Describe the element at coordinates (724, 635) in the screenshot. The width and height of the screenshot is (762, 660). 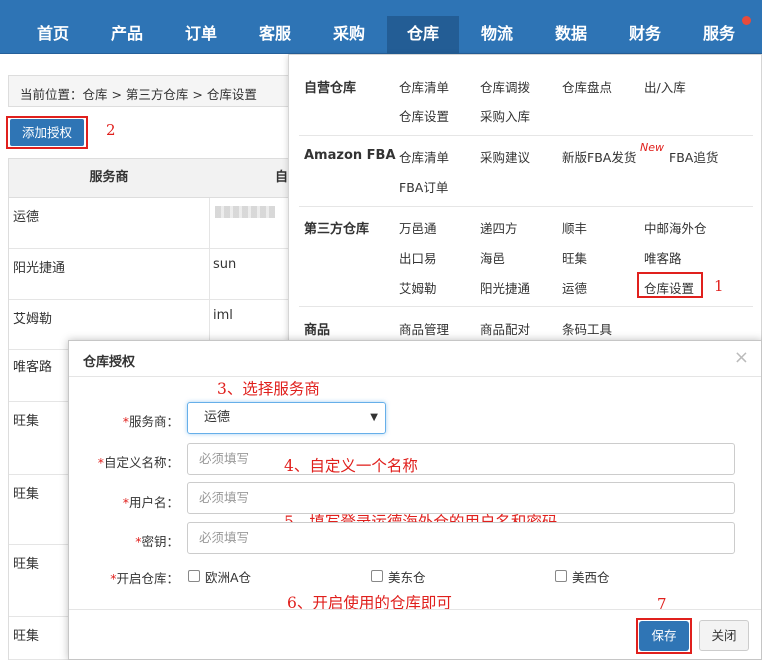
I see `close-button: 关闭` at that location.